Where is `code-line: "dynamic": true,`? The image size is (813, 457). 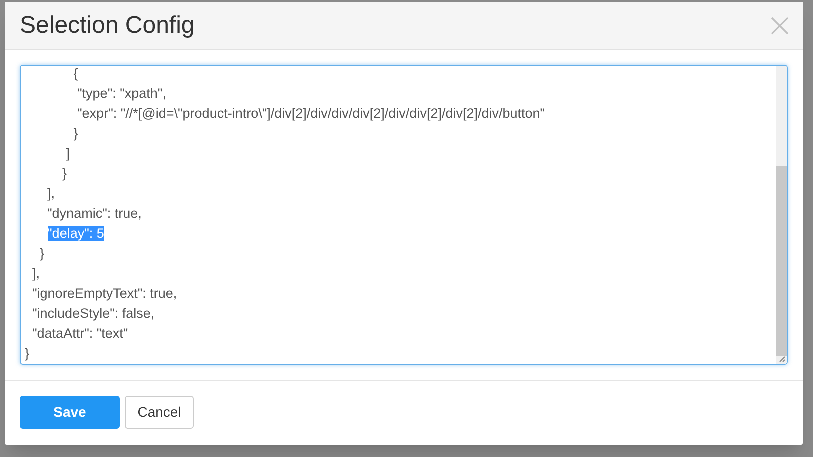
code-line: "dynamic": true, is located at coordinates (94, 214).